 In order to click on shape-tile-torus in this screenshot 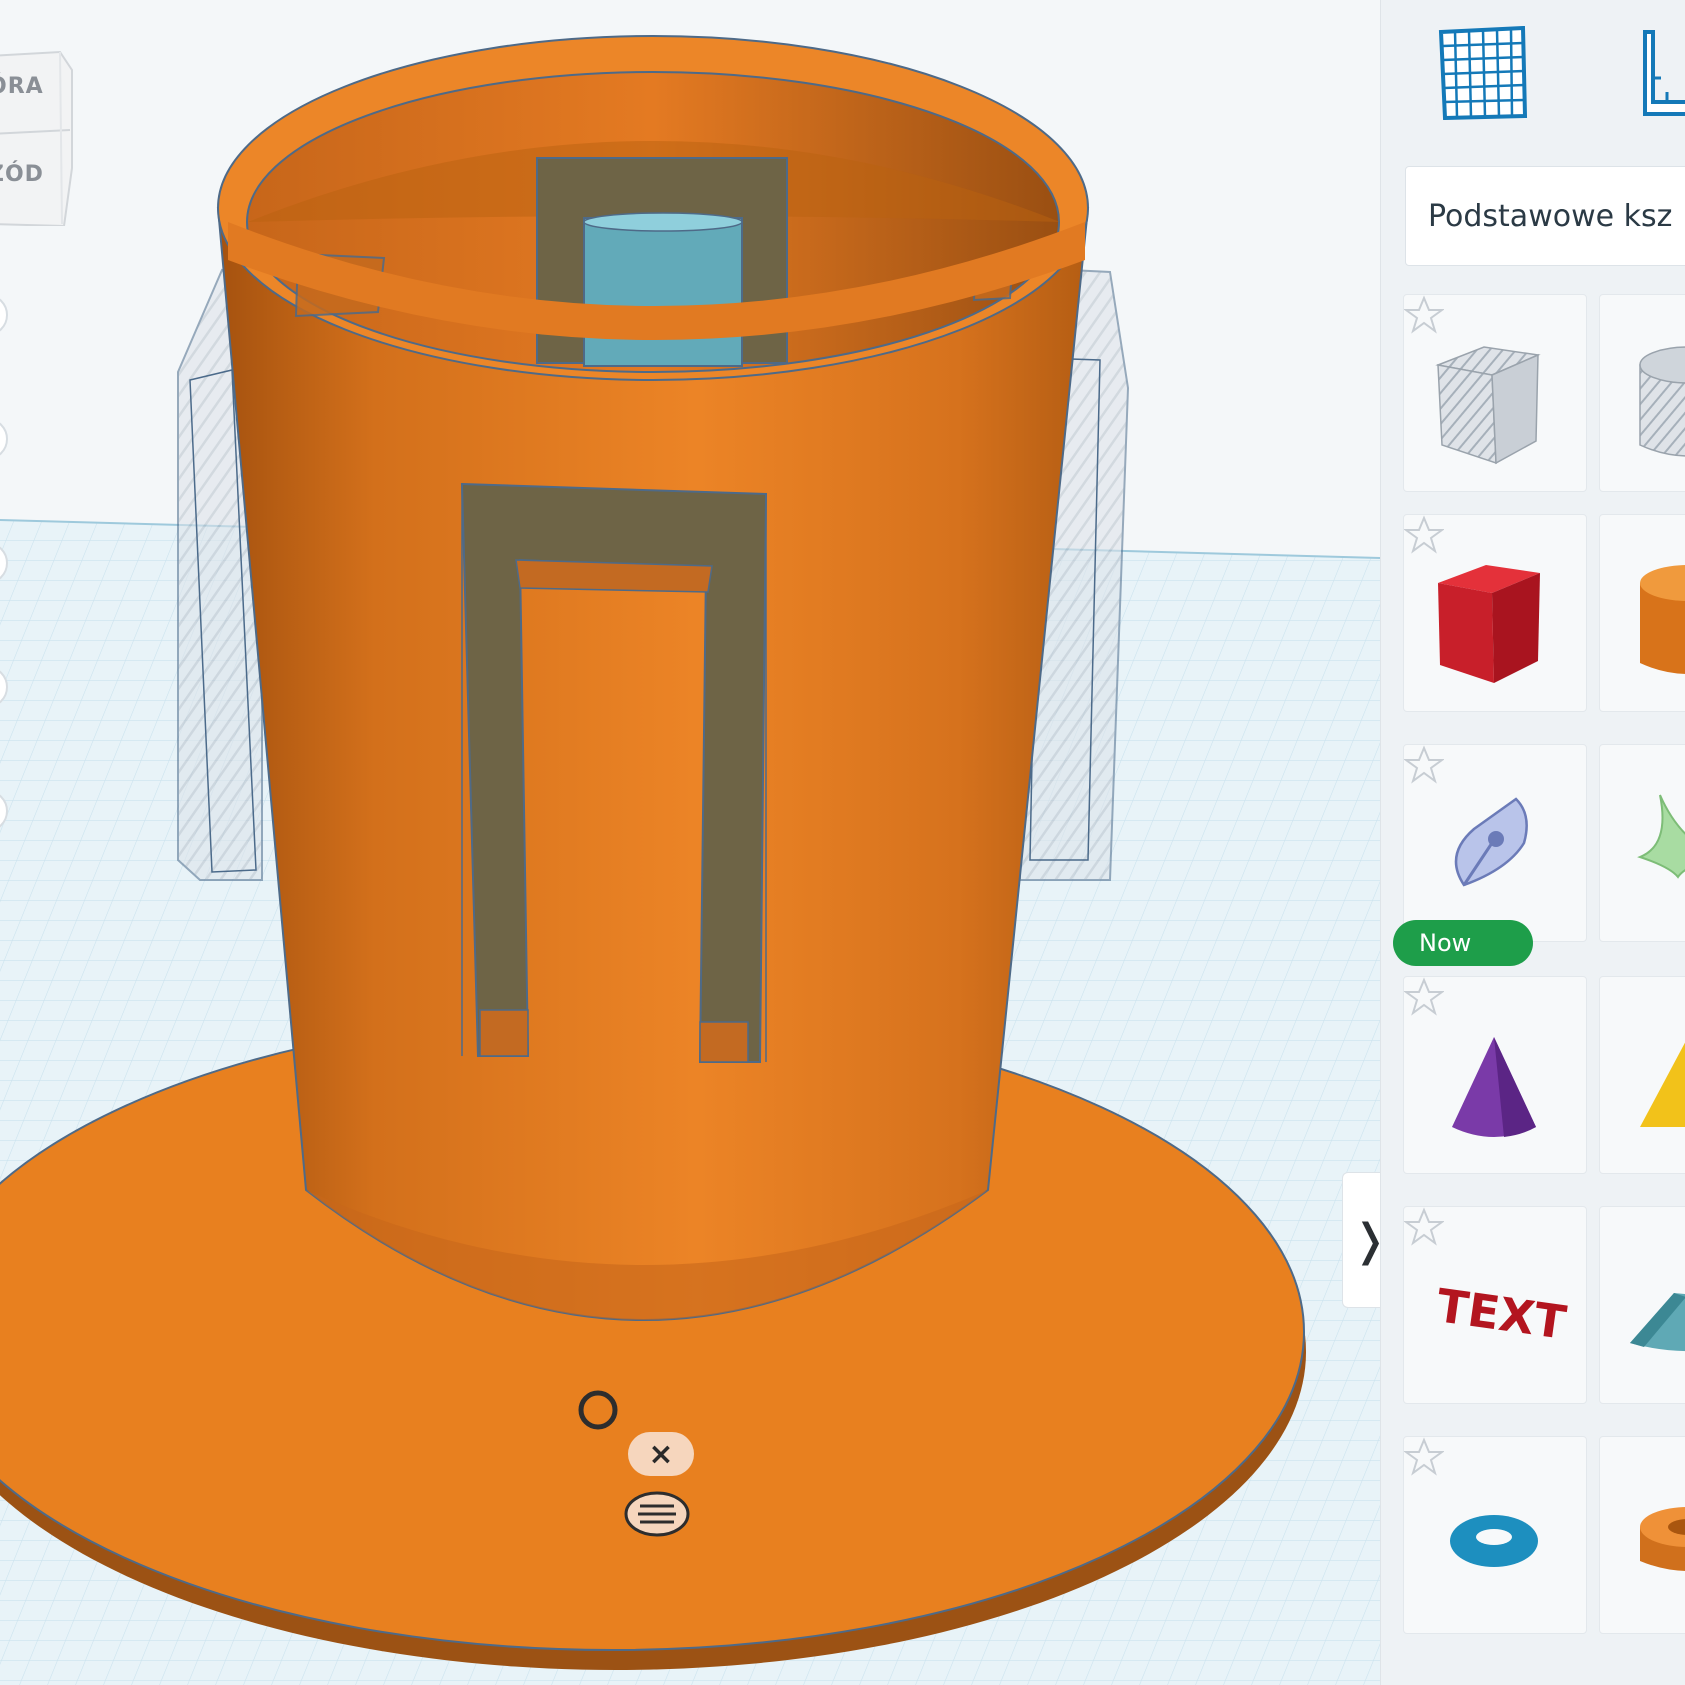, I will do `click(1495, 1535)`.